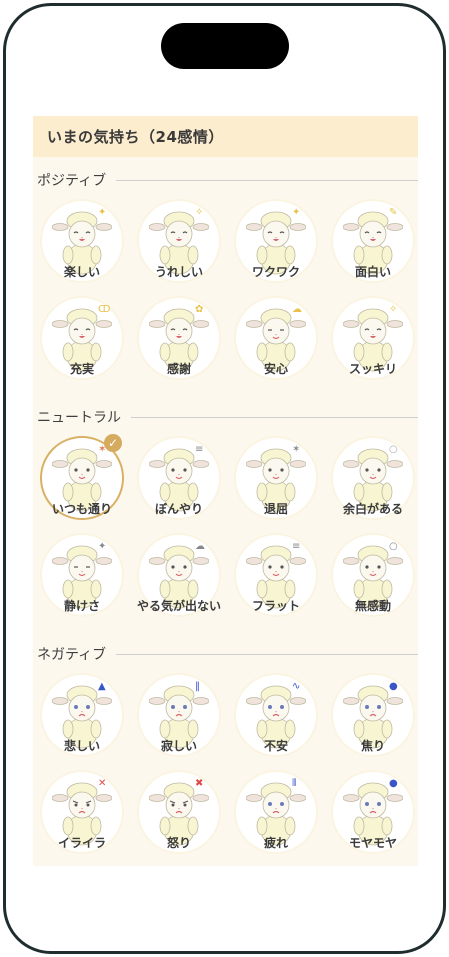 The height and width of the screenshot is (957, 449). Describe the element at coordinates (179, 342) in the screenshot. I see `emotion-option: ✿ 感謝` at that location.